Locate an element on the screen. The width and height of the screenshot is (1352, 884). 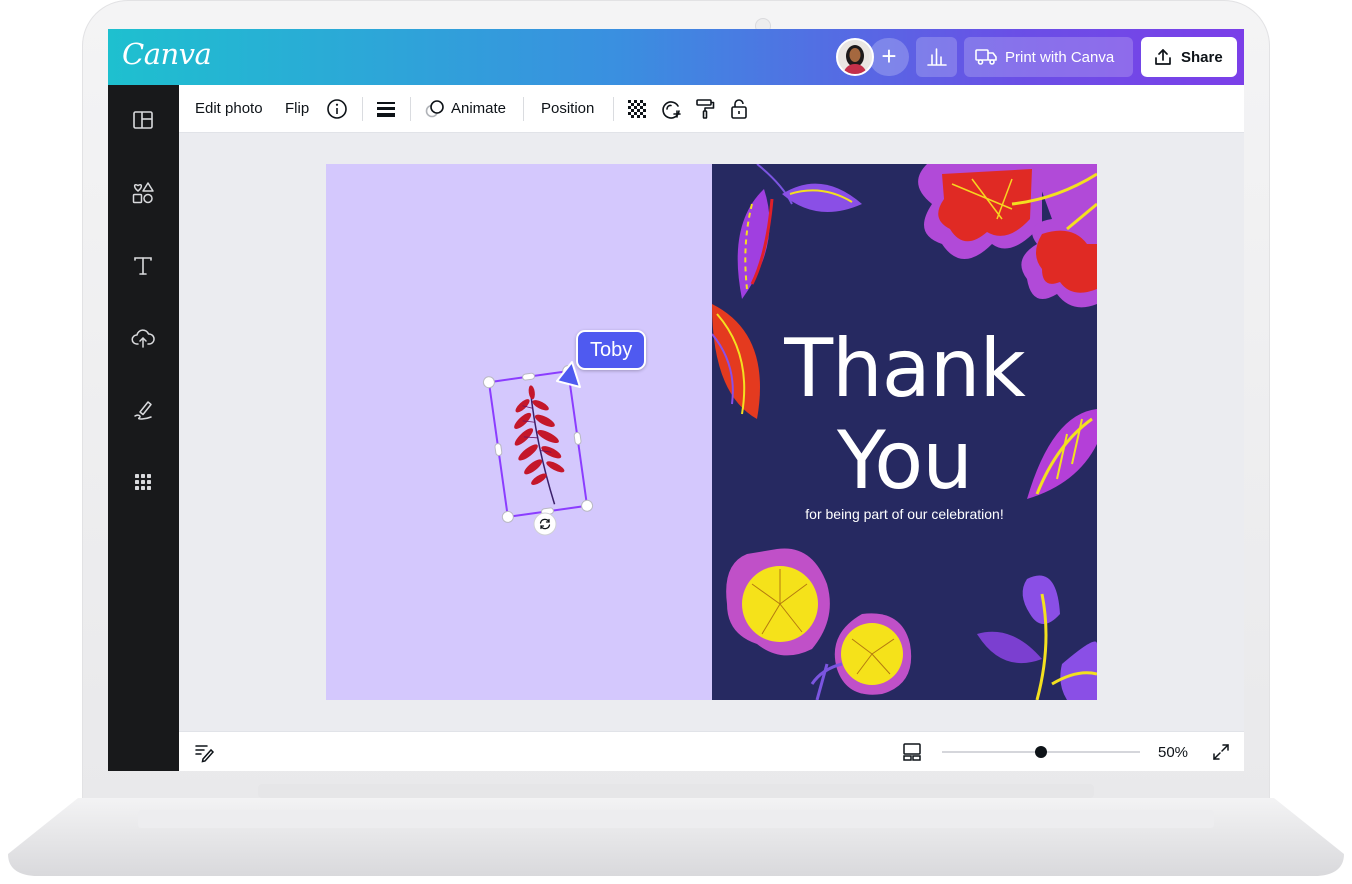
truck-icon is located at coordinates (986, 57).